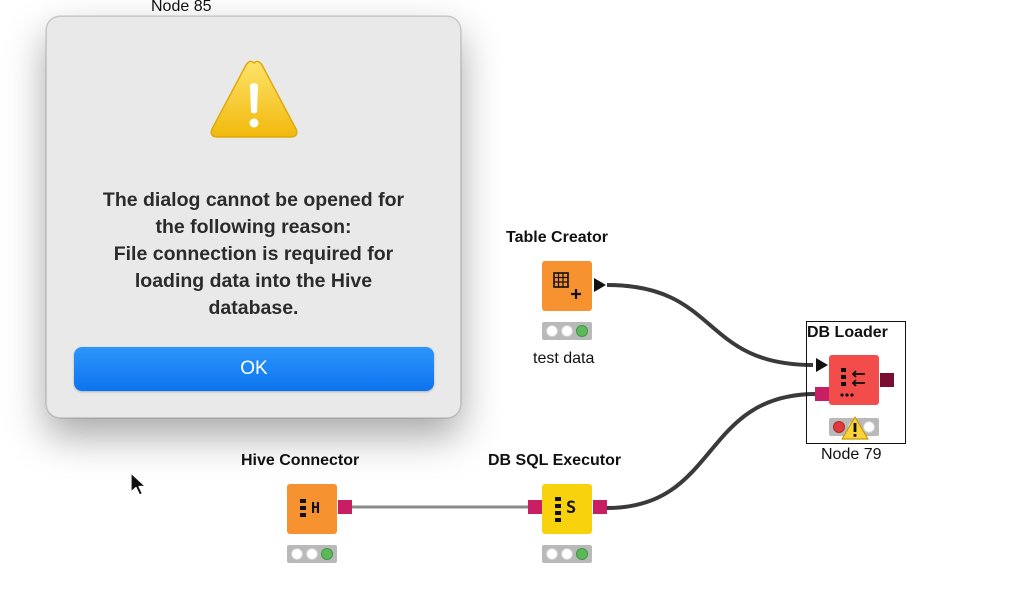 This screenshot has width=1024, height=612. I want to click on node-title: Table Creator, so click(557, 237).